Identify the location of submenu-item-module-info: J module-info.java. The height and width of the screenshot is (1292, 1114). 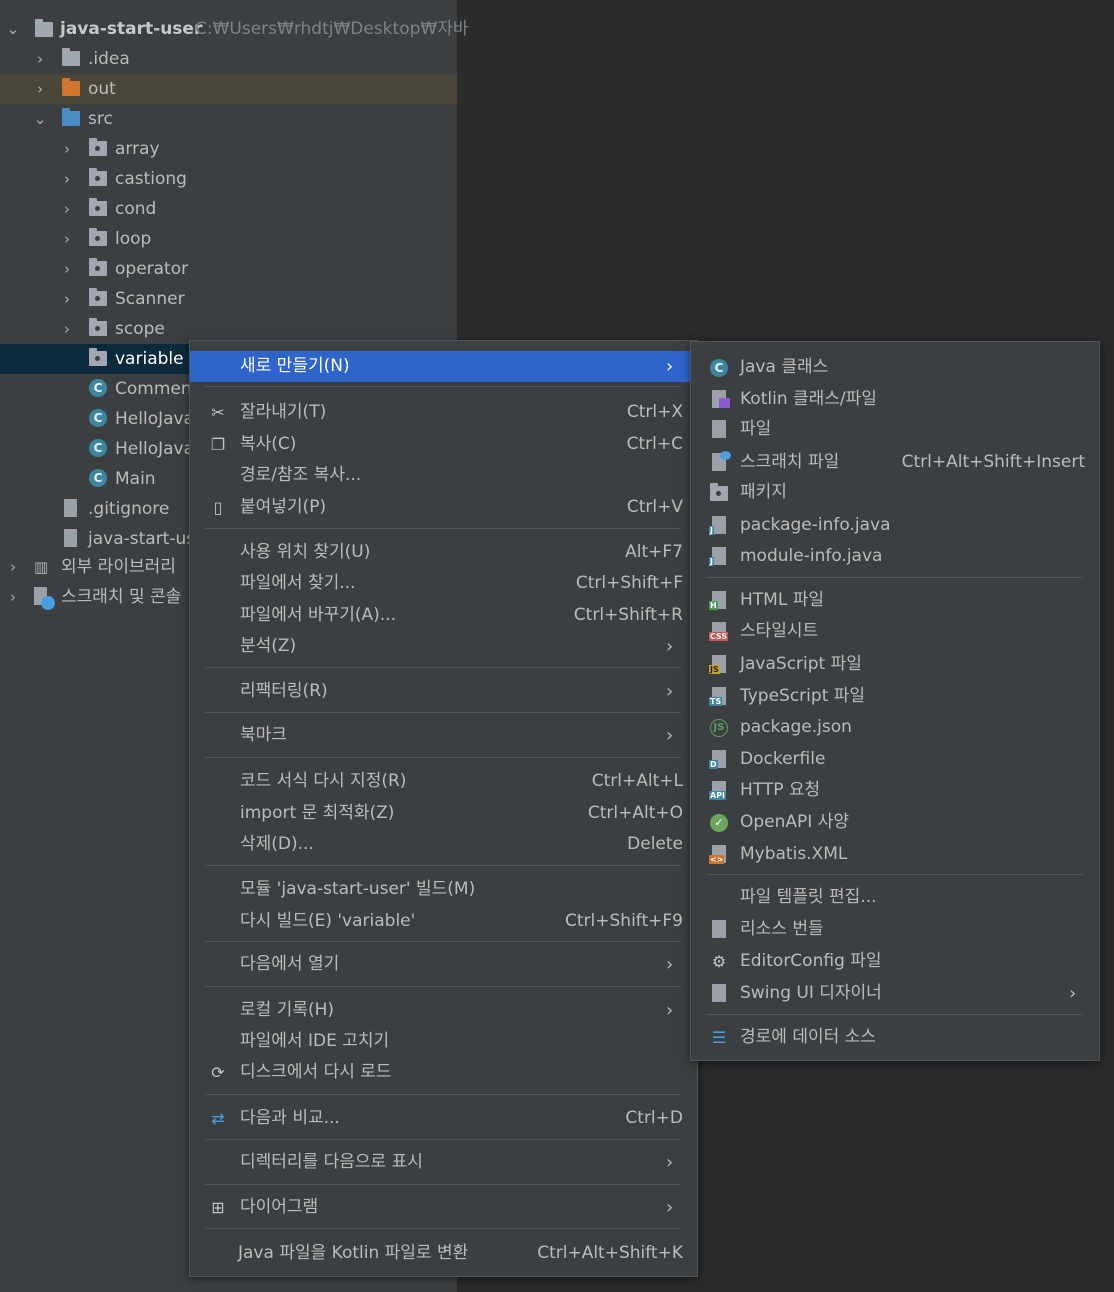
(895, 556).